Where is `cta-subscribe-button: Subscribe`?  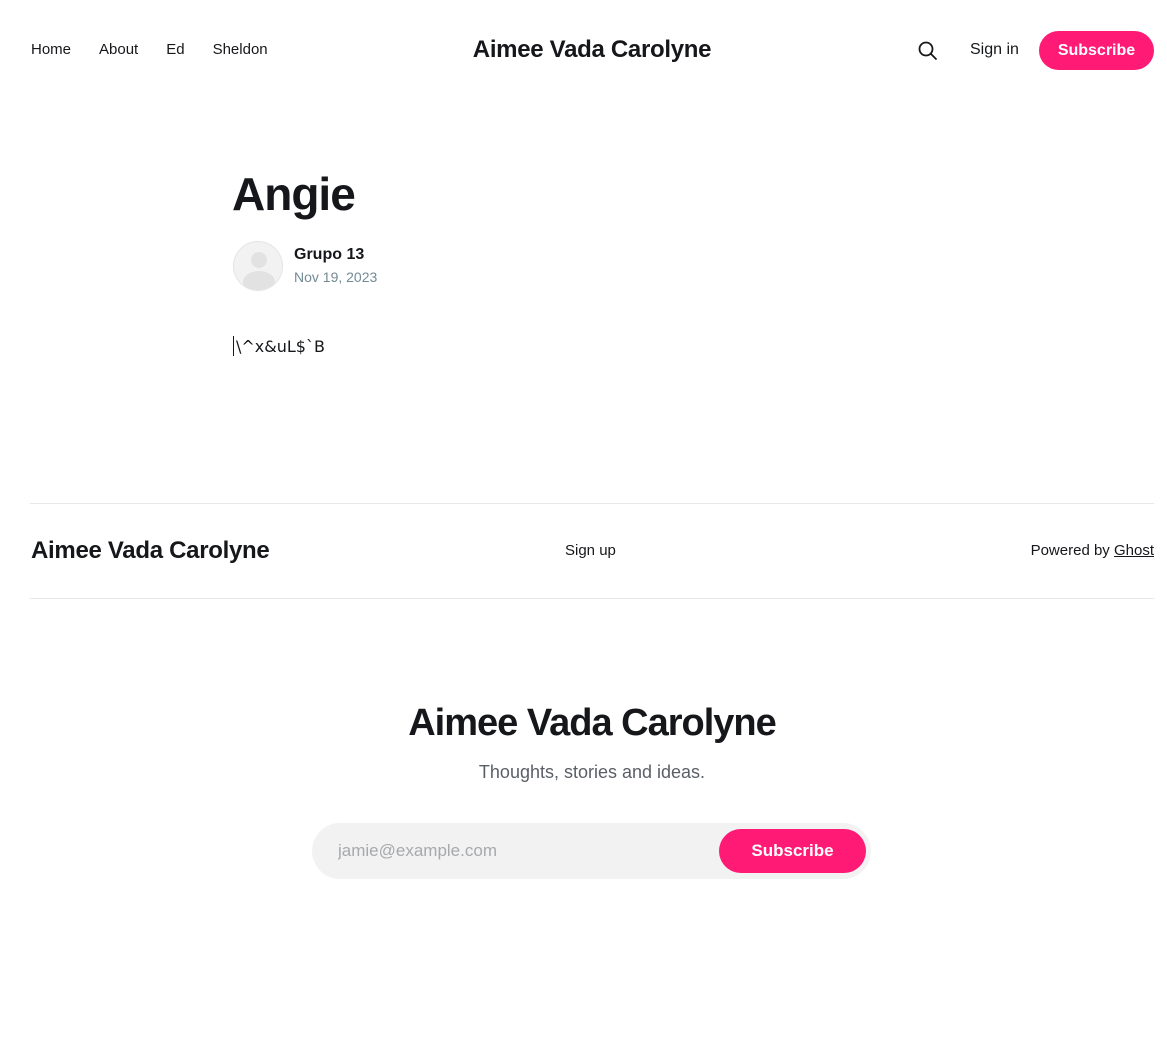
cta-subscribe-button: Subscribe is located at coordinates (792, 851).